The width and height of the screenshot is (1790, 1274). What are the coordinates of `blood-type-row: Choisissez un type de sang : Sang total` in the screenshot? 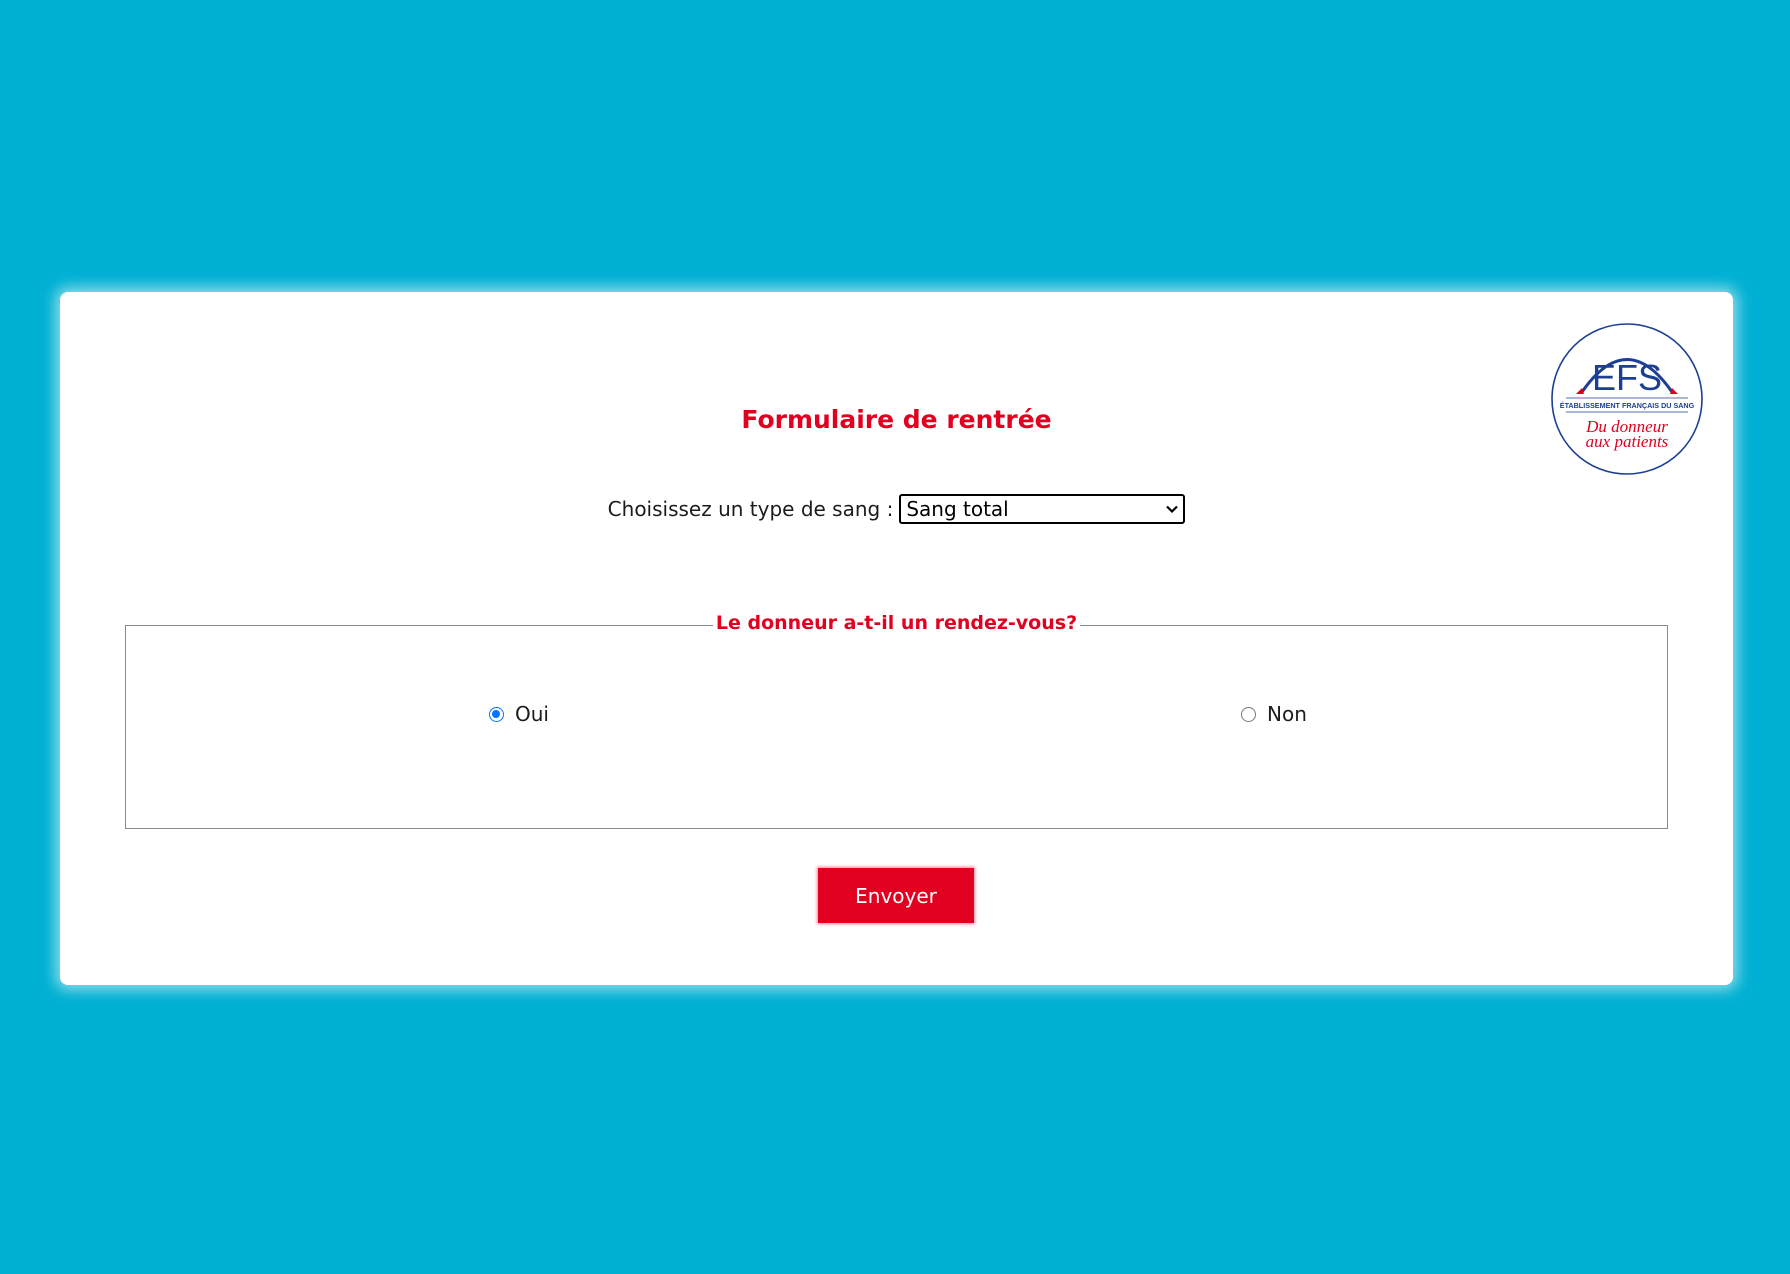 It's located at (896, 509).